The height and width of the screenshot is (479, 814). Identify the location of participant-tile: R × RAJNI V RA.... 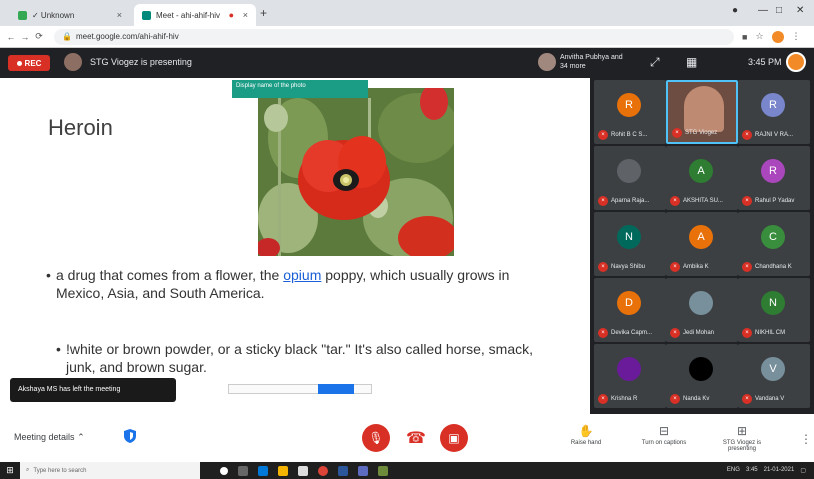
(774, 112).